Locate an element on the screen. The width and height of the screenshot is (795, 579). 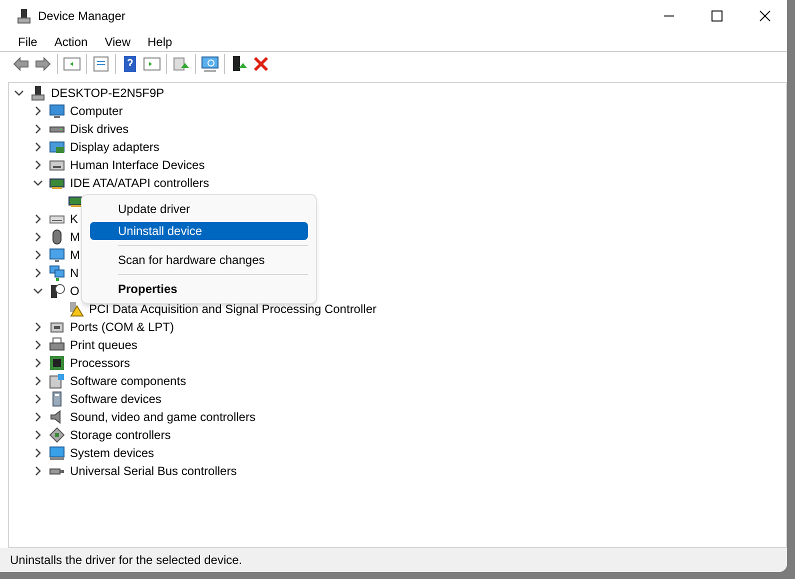
warning-icon is located at coordinates (76, 309).